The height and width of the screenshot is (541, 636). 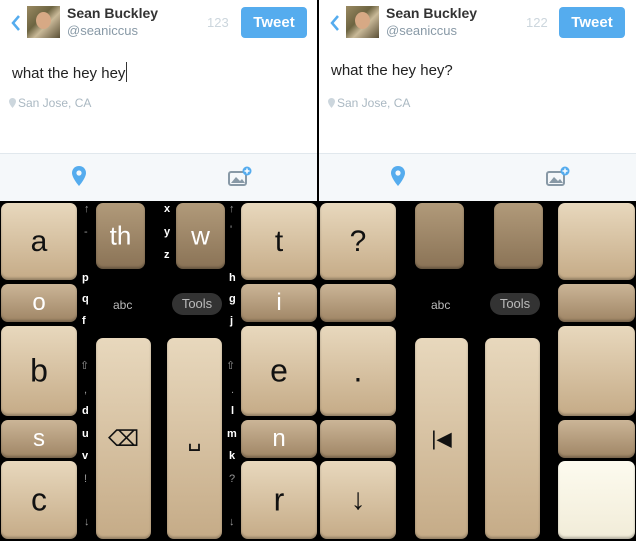 I want to click on hint-k: k, so click(x=232, y=456).